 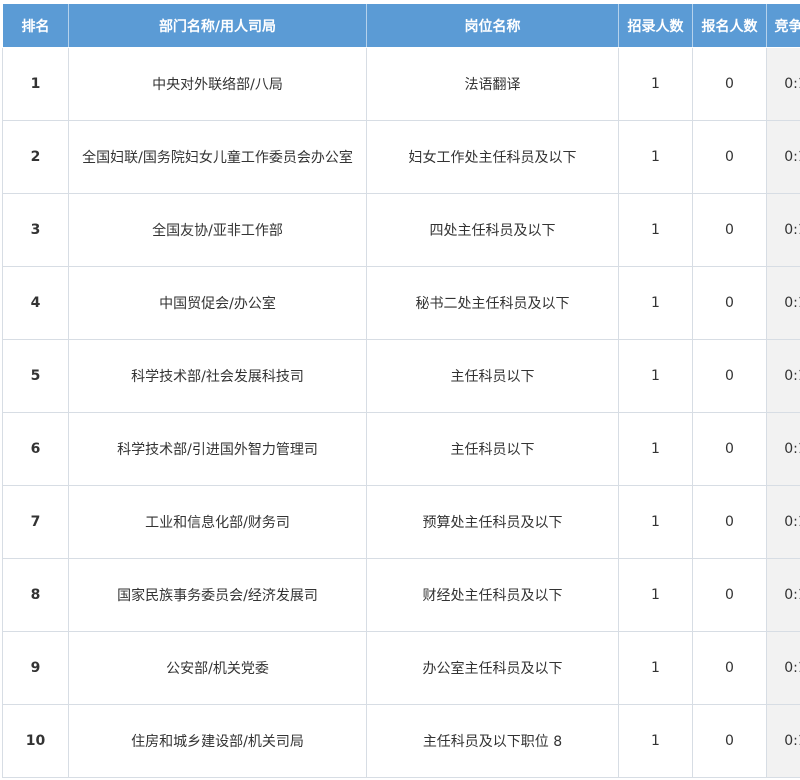 What do you see at coordinates (492, 230) in the screenshot?
I see `cell-position: 四处主任科员及以下` at bounding box center [492, 230].